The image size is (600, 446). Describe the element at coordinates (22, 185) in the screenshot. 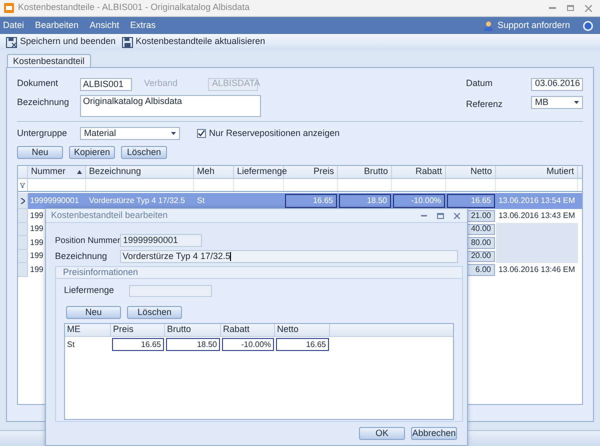

I see `filter-icon` at that location.